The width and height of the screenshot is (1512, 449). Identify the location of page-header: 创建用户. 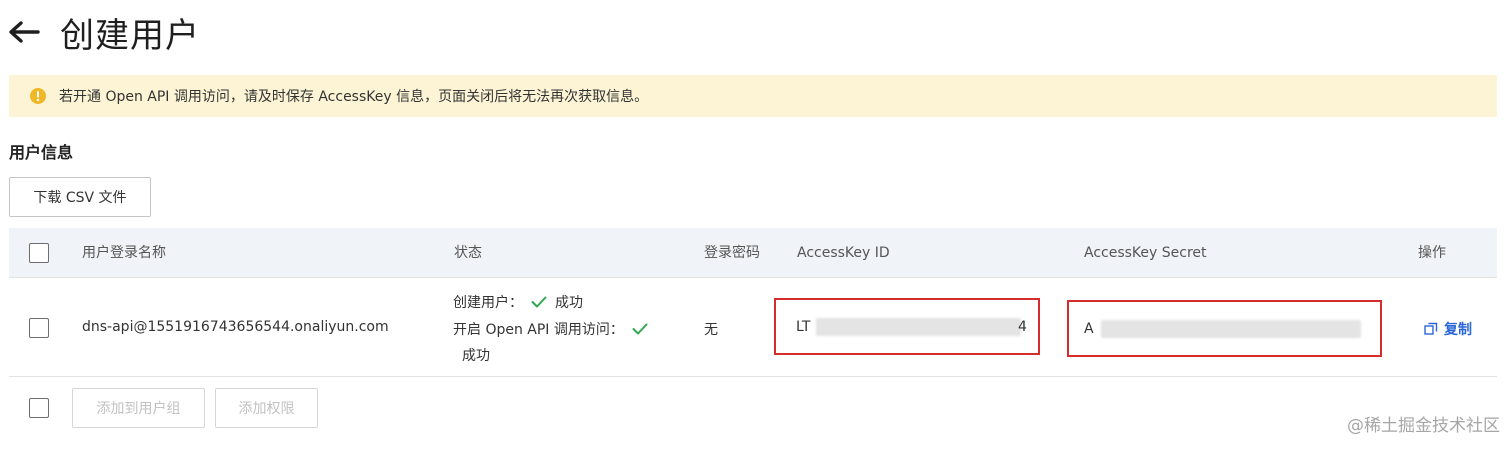
(104, 32).